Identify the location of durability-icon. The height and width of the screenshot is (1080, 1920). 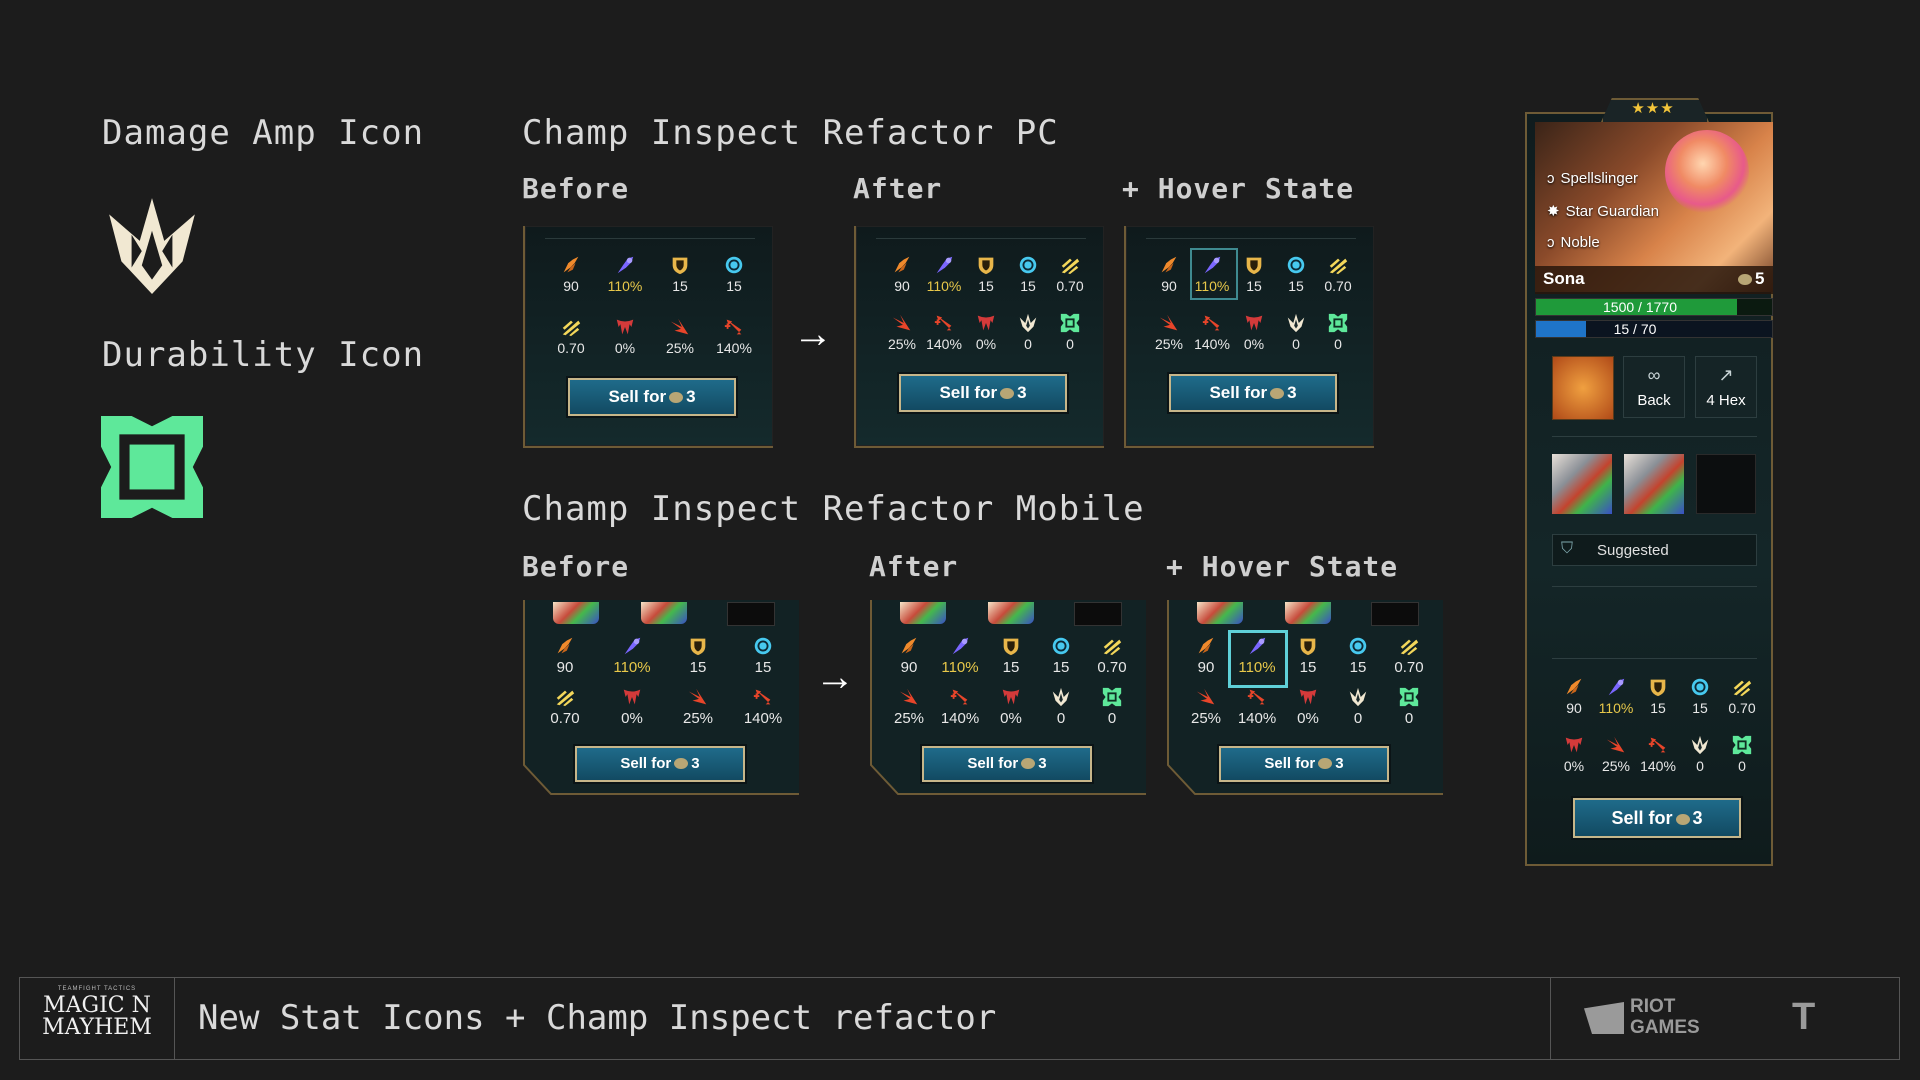
(1742, 745).